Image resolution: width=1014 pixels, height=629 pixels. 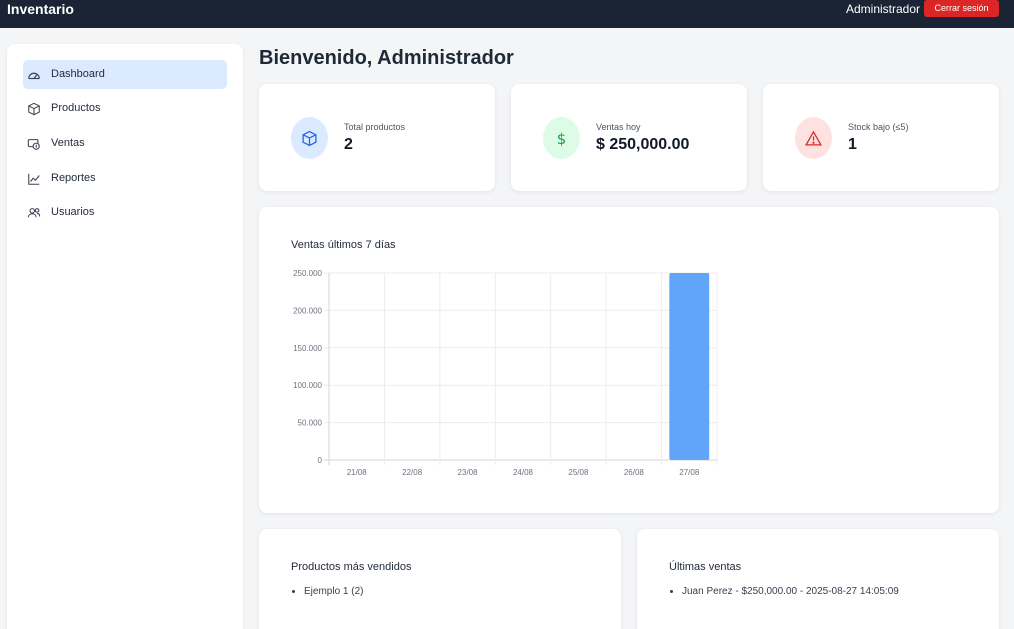 What do you see at coordinates (310, 423) in the screenshot?
I see `y-tick-label: 50.000` at bounding box center [310, 423].